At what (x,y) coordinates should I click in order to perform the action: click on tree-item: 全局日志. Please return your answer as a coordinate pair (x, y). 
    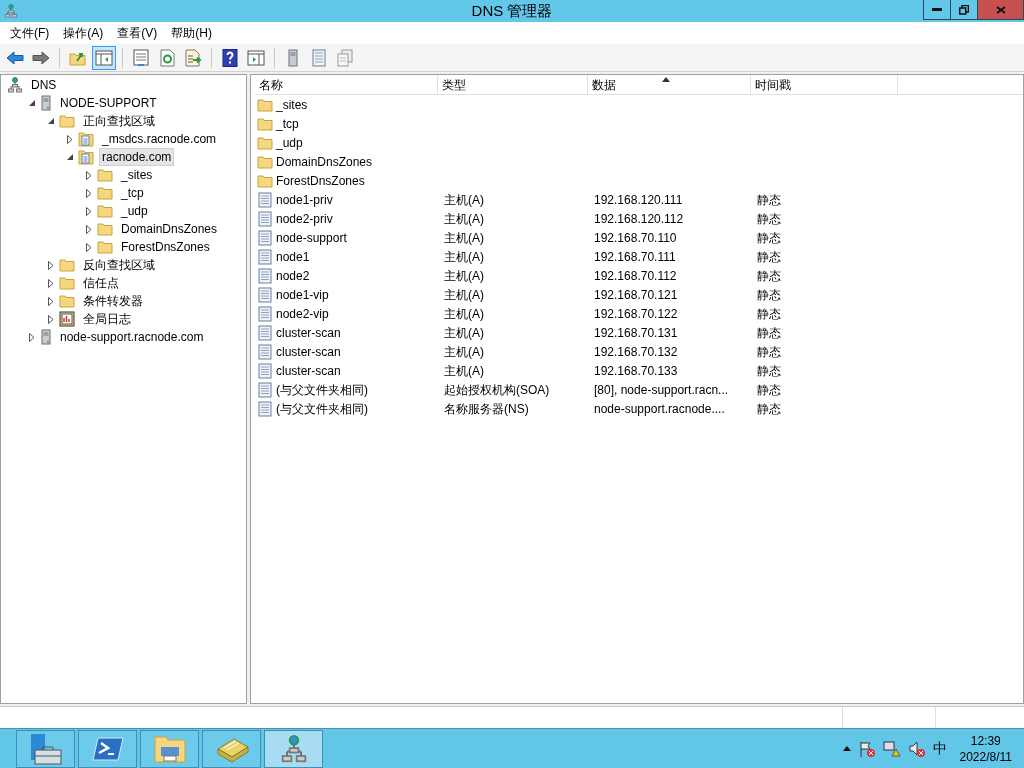
    Looking at the image, I should click on (107, 319).